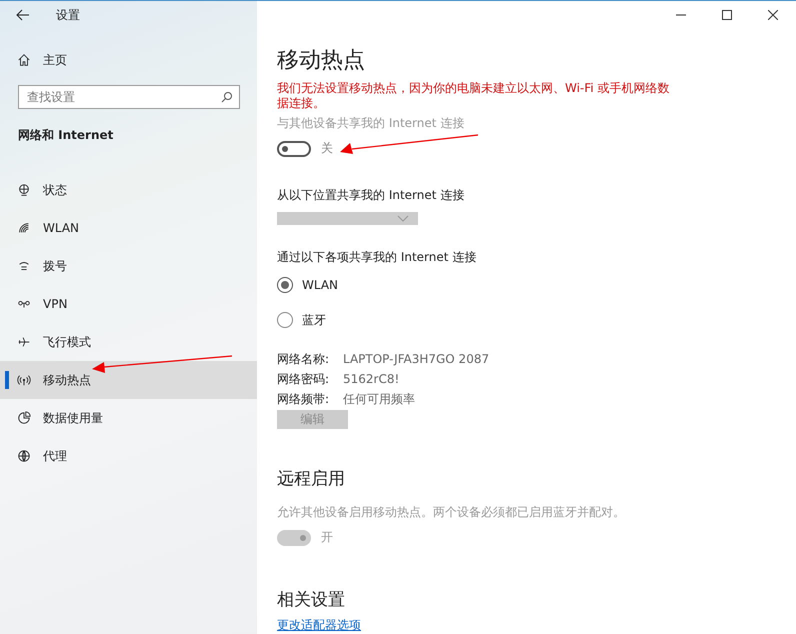  Describe the element at coordinates (129, 97) in the screenshot. I see `search-field: 查找设置` at that location.